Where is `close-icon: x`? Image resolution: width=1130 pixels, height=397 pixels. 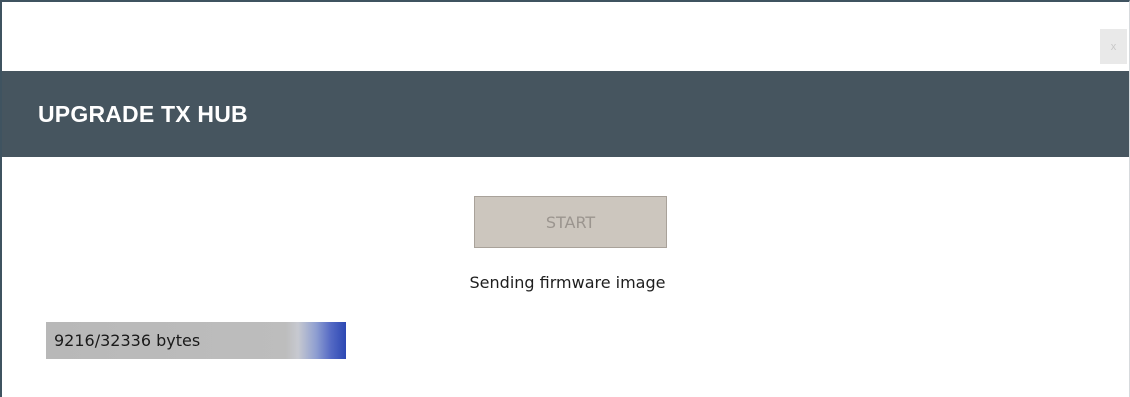 close-icon: x is located at coordinates (1113, 46).